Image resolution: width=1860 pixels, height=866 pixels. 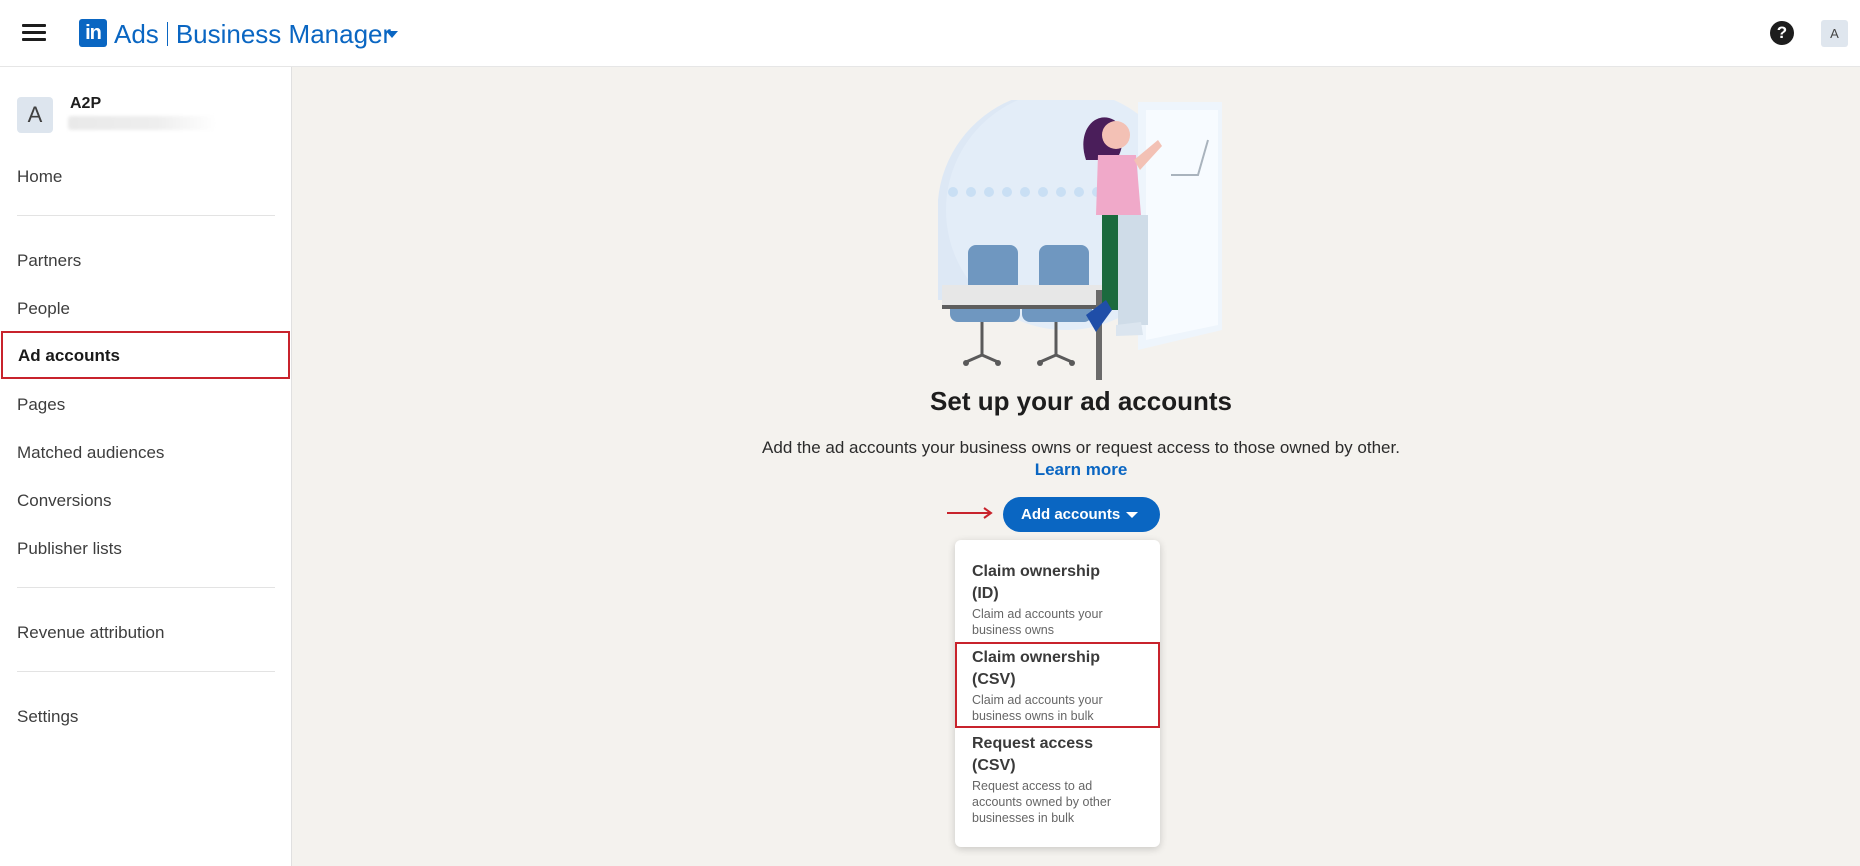 What do you see at coordinates (49, 260) in the screenshot?
I see `sidebar-item-label: Partners` at bounding box center [49, 260].